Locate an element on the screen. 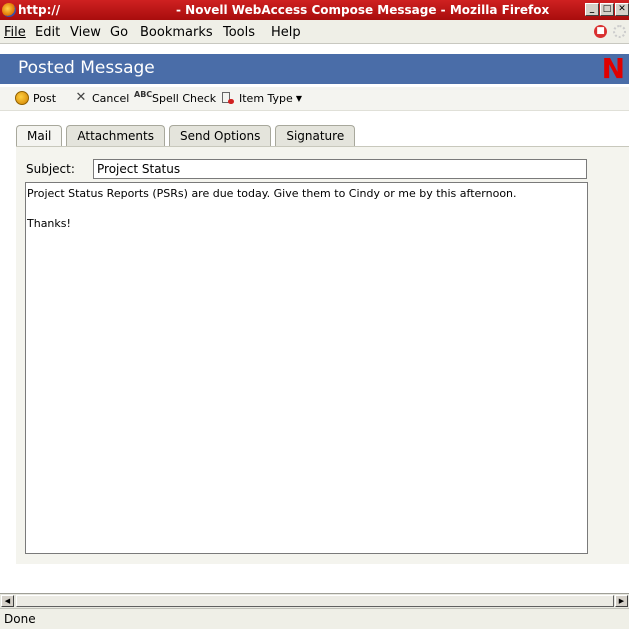  menu-help: Help is located at coordinates (286, 32).